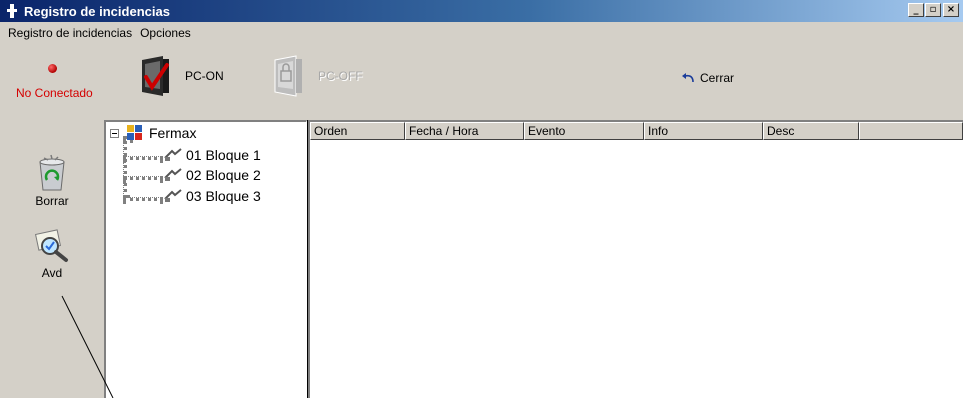 This screenshot has width=963, height=398. I want to click on pc-on-button: PC-ON, so click(181, 76).